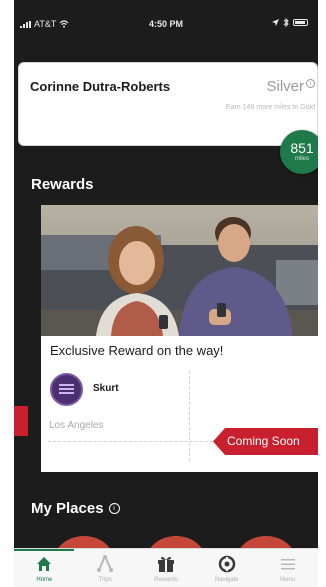 The width and height of the screenshot is (326, 587). Describe the element at coordinates (287, 564) in the screenshot. I see `menu-icon` at that location.